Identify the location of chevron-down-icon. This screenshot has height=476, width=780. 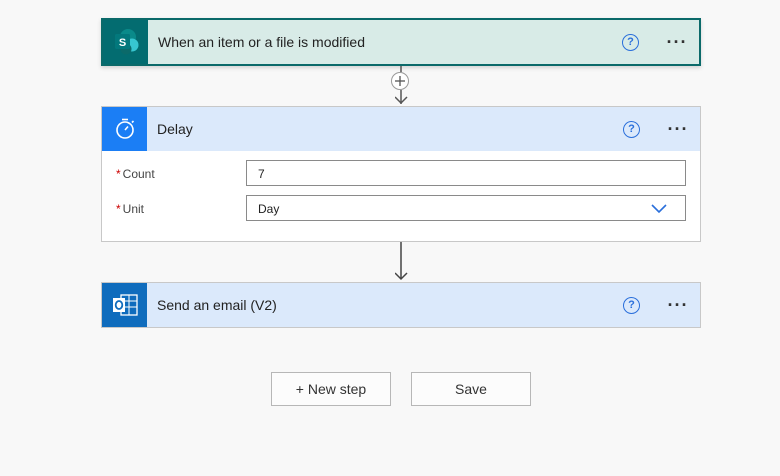
(659, 208).